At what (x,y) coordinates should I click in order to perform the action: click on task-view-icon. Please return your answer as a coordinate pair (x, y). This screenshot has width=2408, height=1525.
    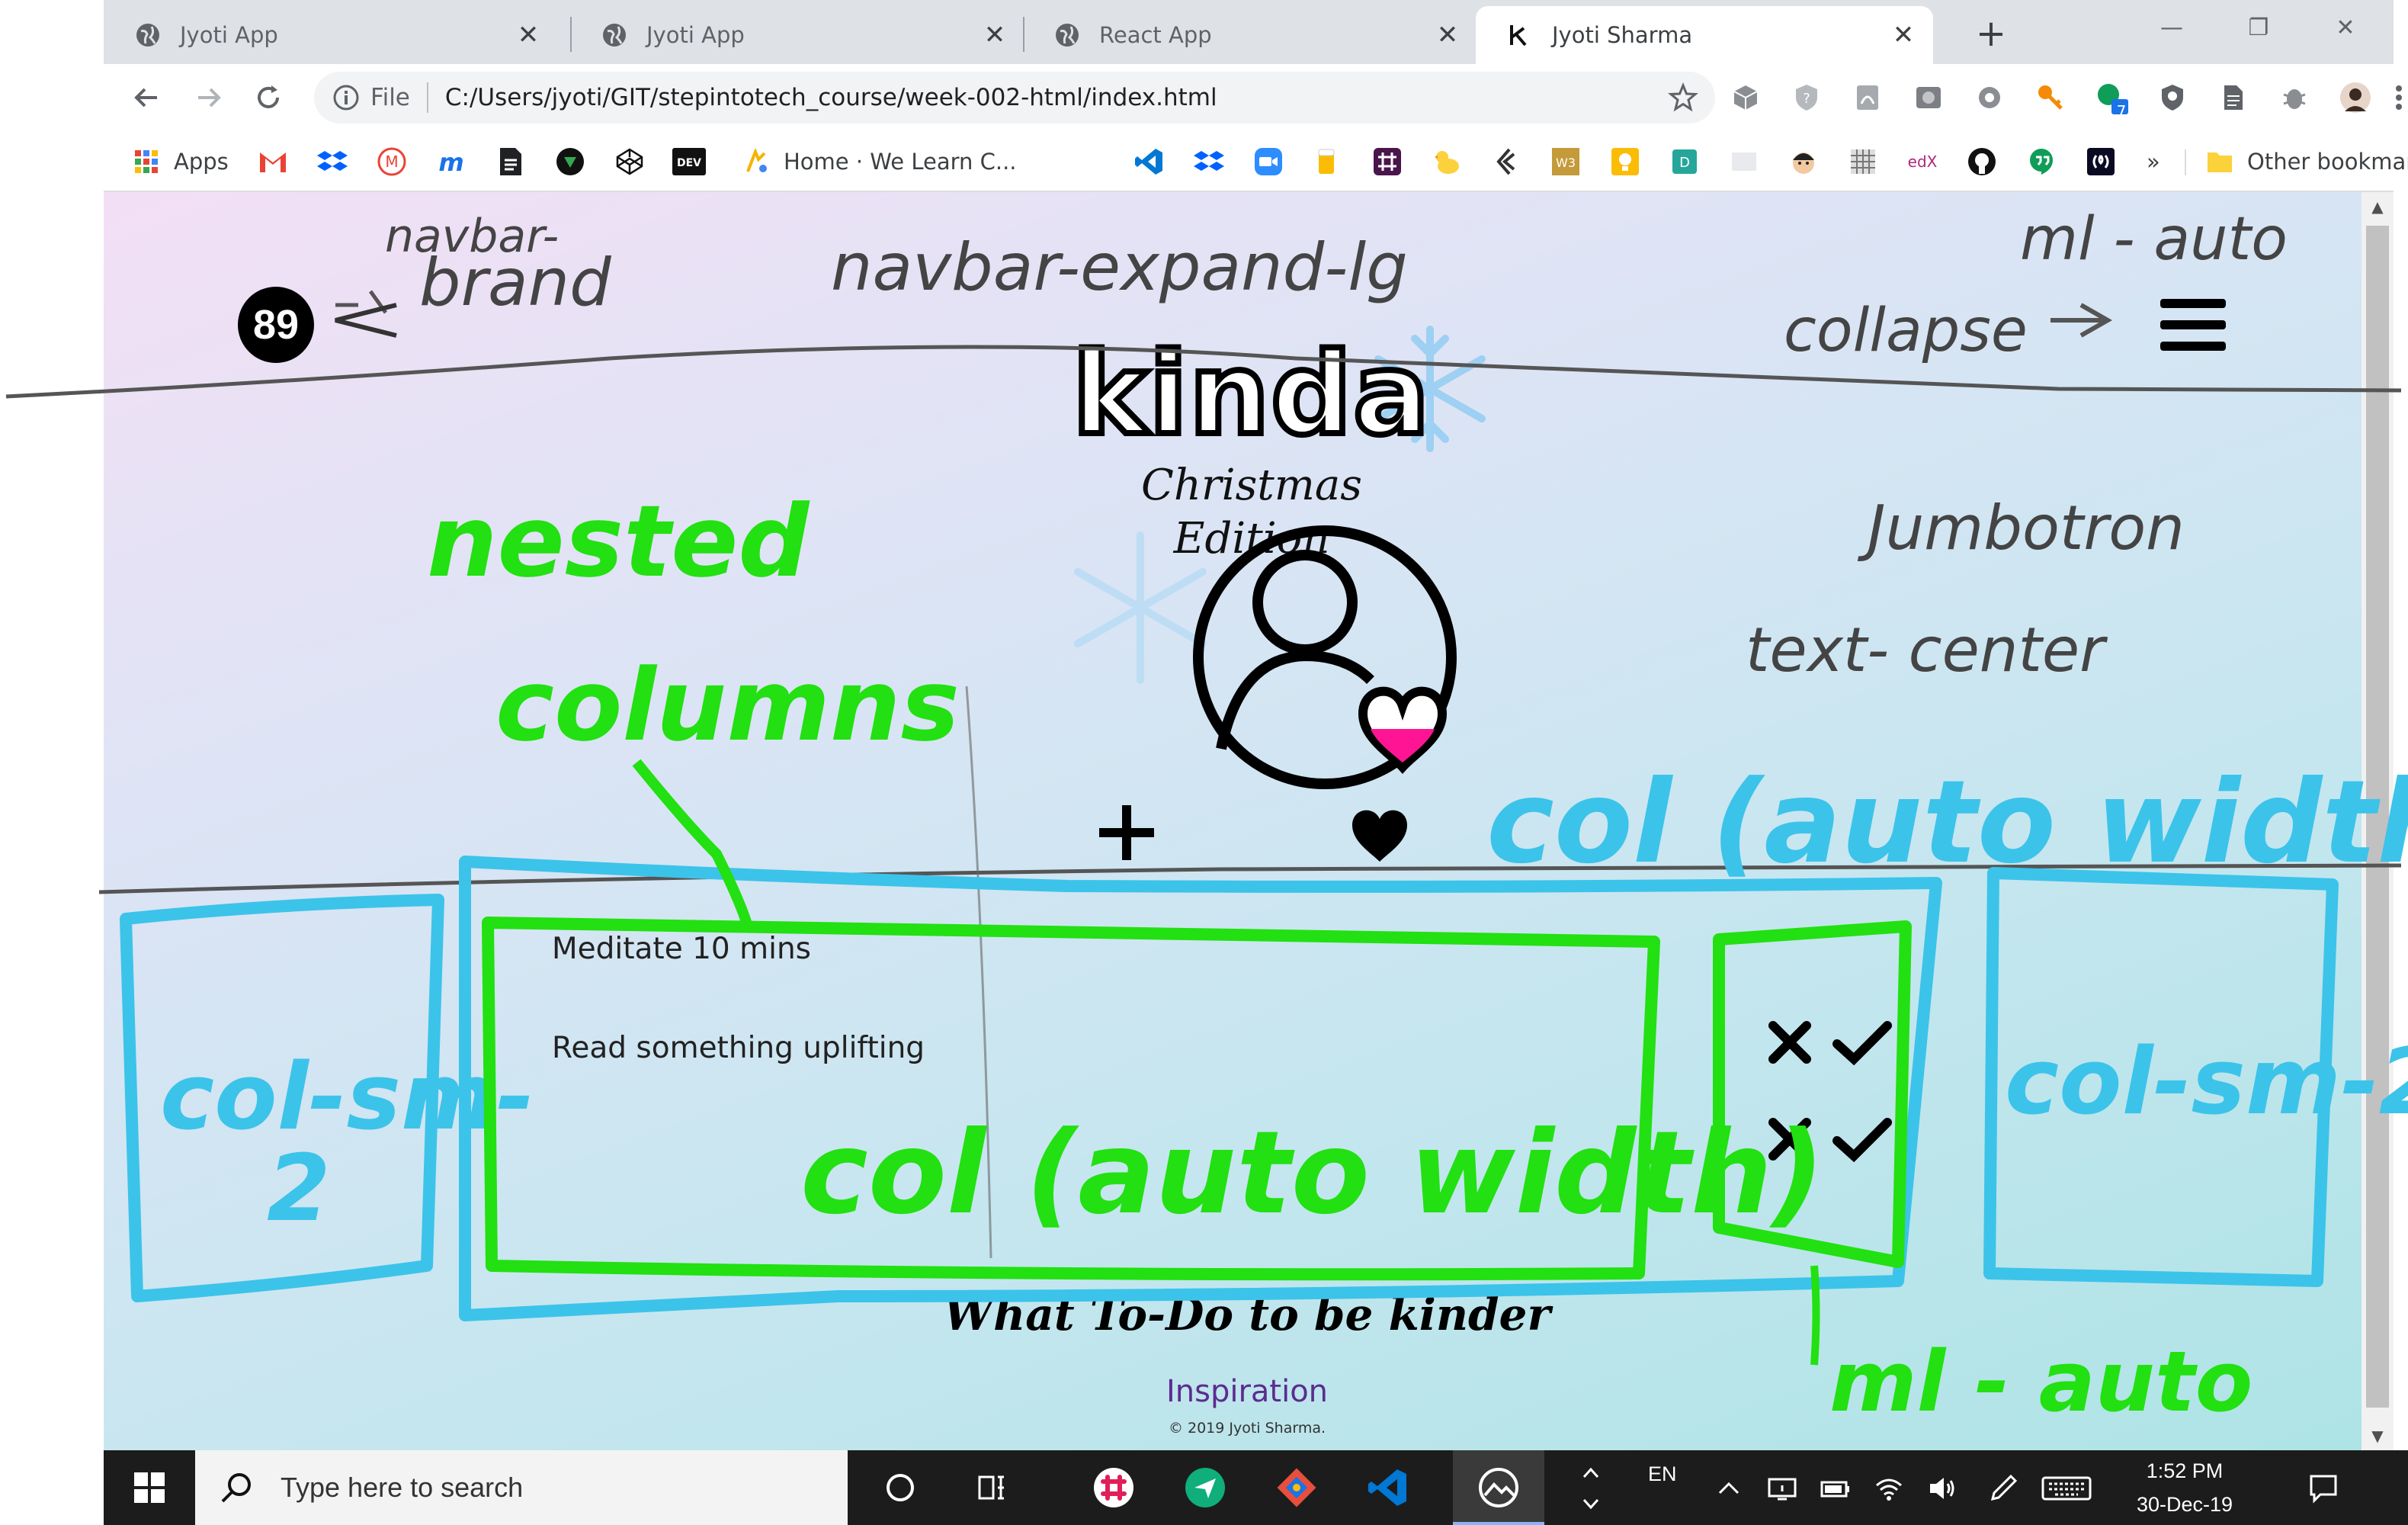
    Looking at the image, I should click on (991, 1487).